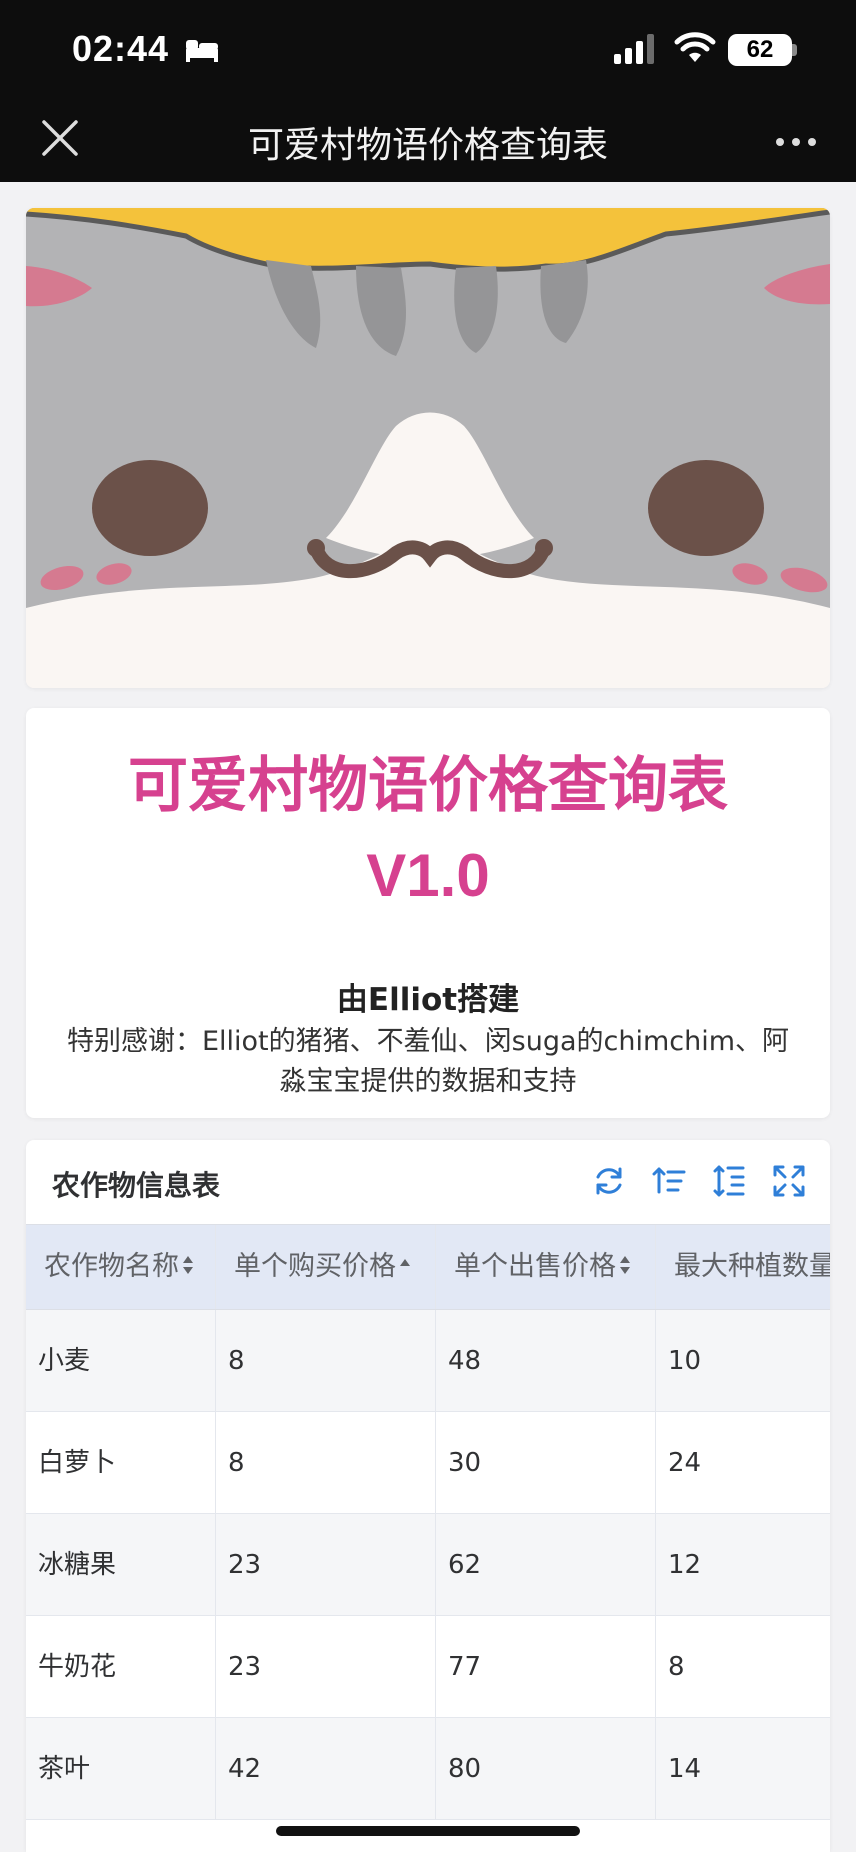 The width and height of the screenshot is (856, 1852). Describe the element at coordinates (685, 1565) in the screenshot. I see `max-plant-cell: 12` at that location.